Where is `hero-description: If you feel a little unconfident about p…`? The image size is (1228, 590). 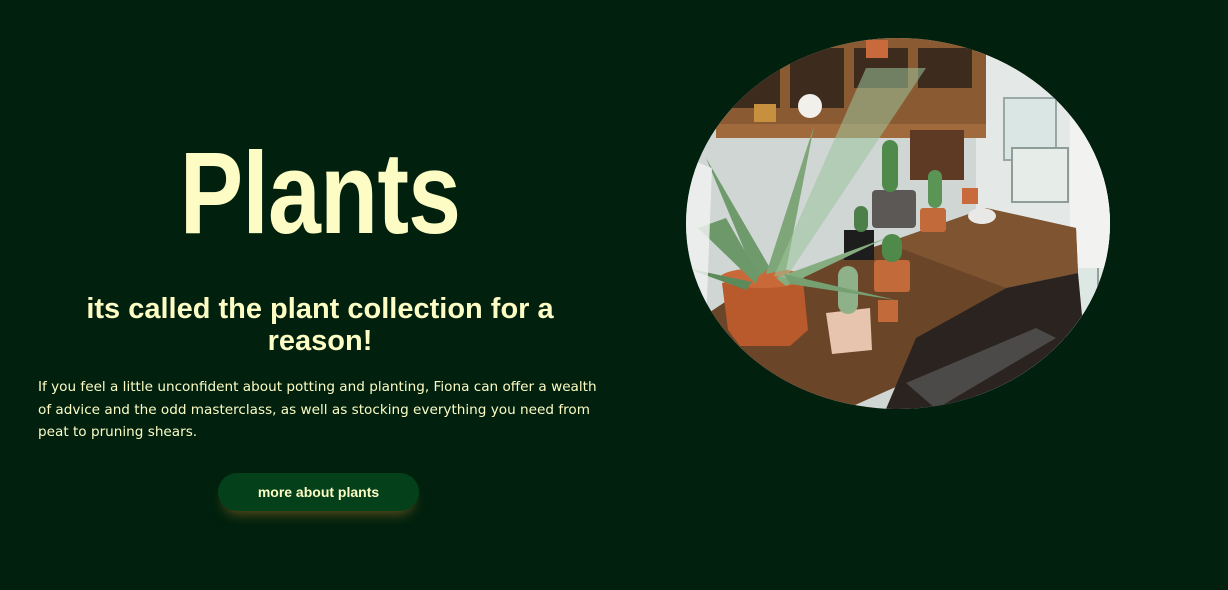
hero-description: If you feel a little unconfident about p… is located at coordinates (317, 409).